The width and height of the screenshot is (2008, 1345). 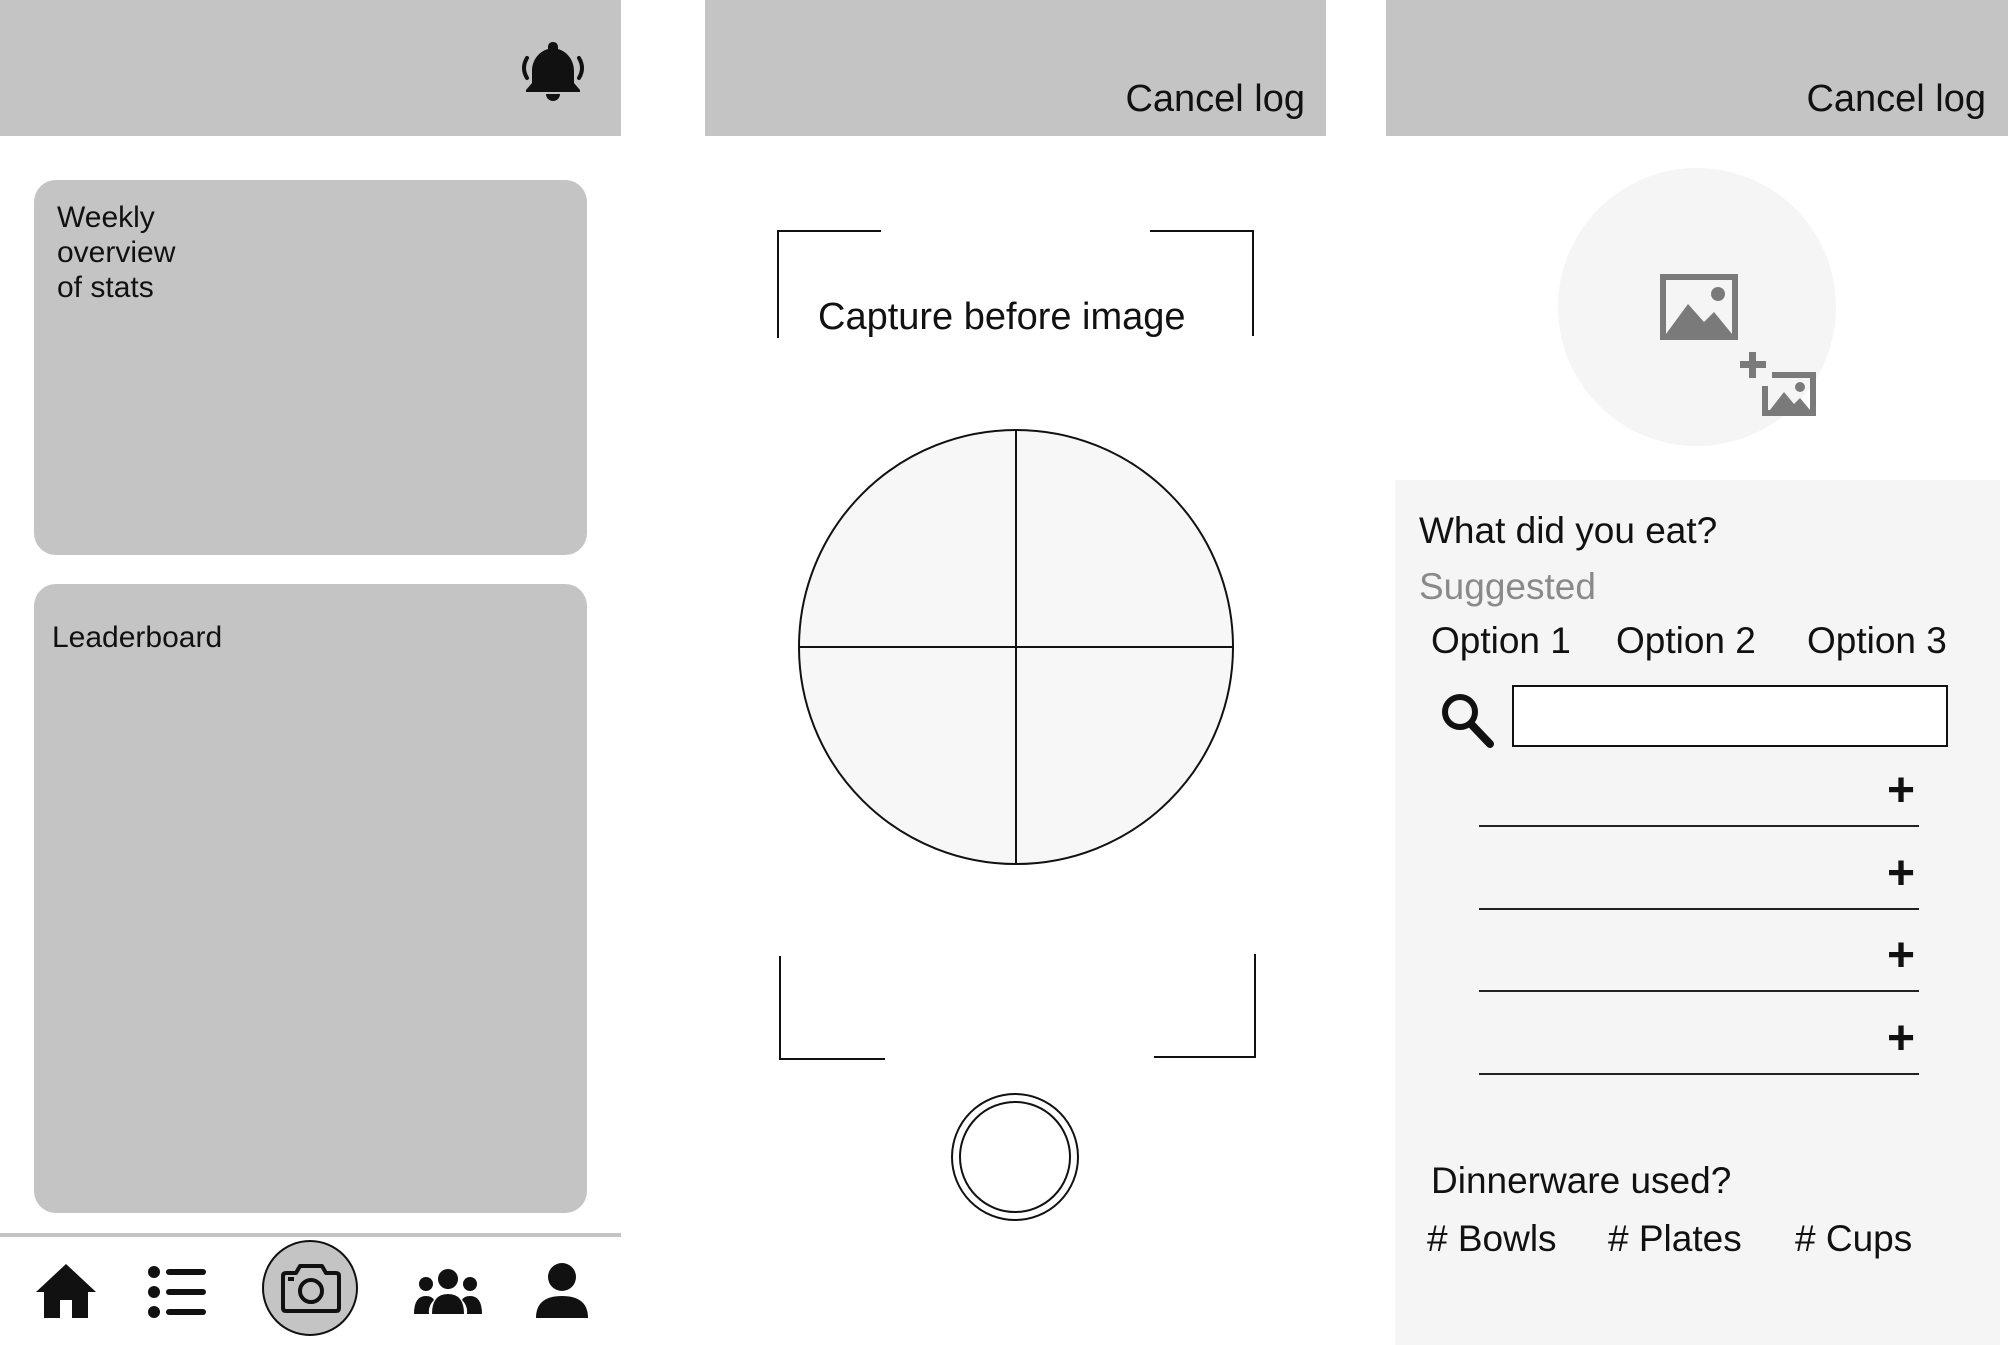 I want to click on dinnerware-tag-bowls: # Bowls, so click(x=1492, y=1239).